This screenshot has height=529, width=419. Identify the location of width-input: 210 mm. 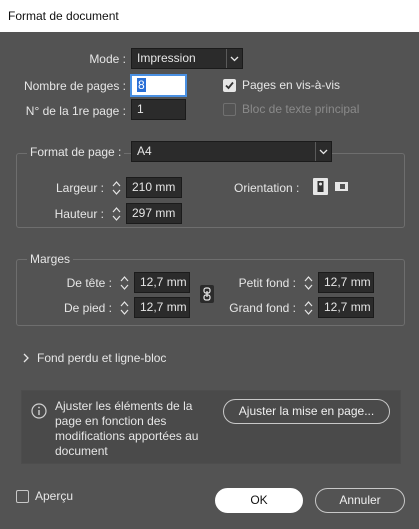
(154, 187).